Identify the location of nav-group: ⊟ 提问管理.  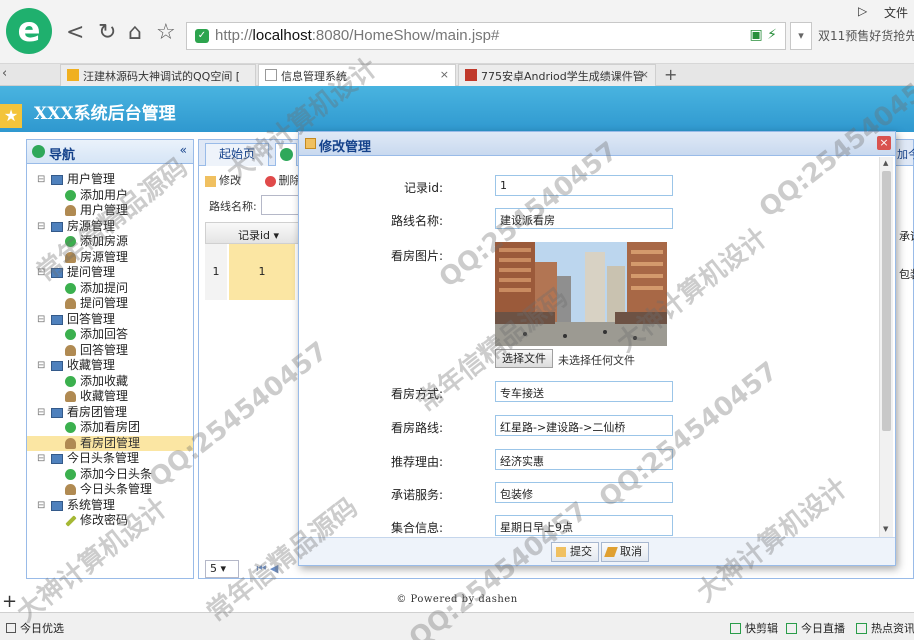
(110, 273).